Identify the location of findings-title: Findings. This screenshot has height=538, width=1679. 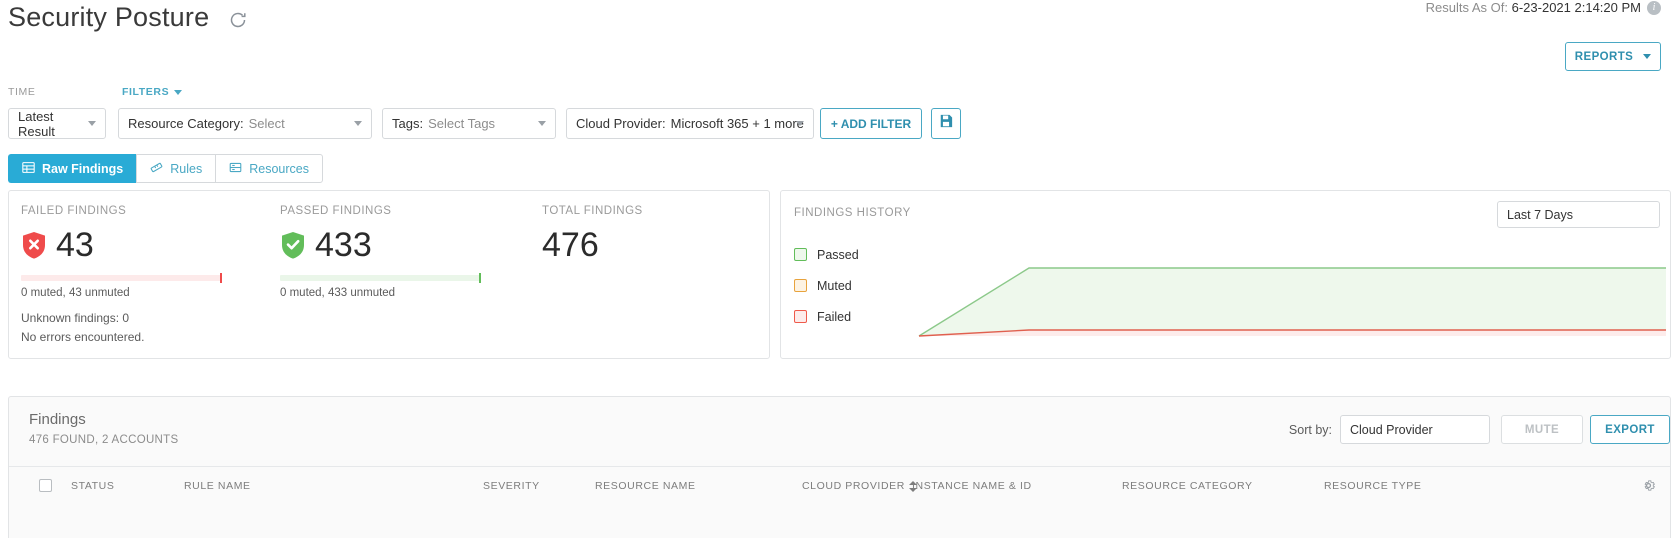
(57, 419).